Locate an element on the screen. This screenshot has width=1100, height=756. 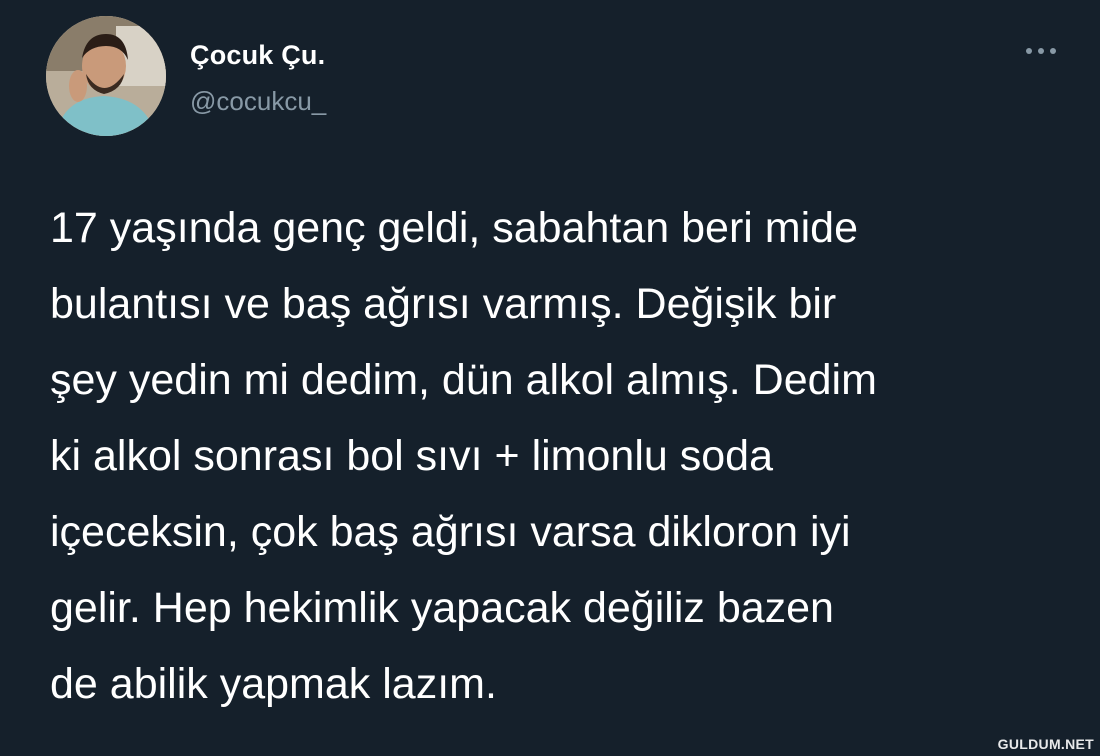
watermark: GULDUM.NET is located at coordinates (1045, 744).